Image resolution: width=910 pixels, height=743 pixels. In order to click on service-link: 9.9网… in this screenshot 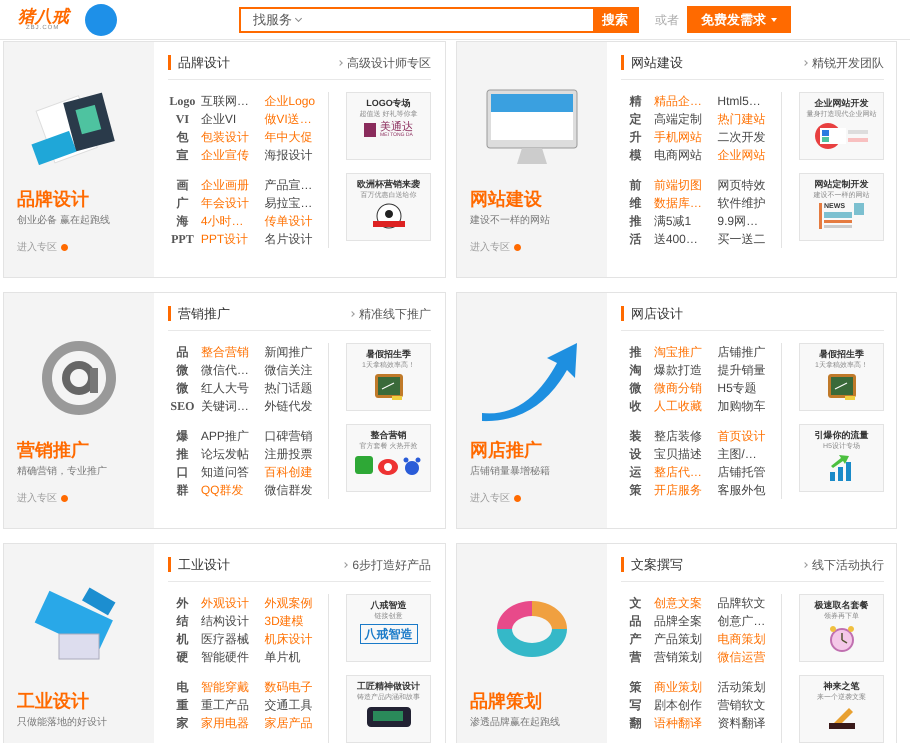, I will do `click(747, 221)`.